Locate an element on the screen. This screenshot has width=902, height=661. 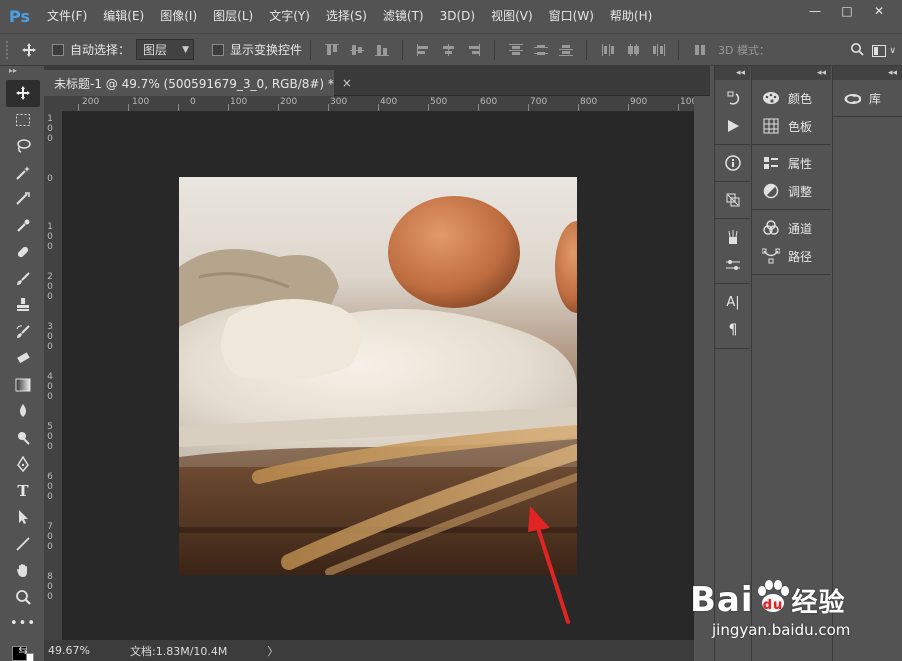
panel-paths: 路径 is located at coordinates (791, 256).